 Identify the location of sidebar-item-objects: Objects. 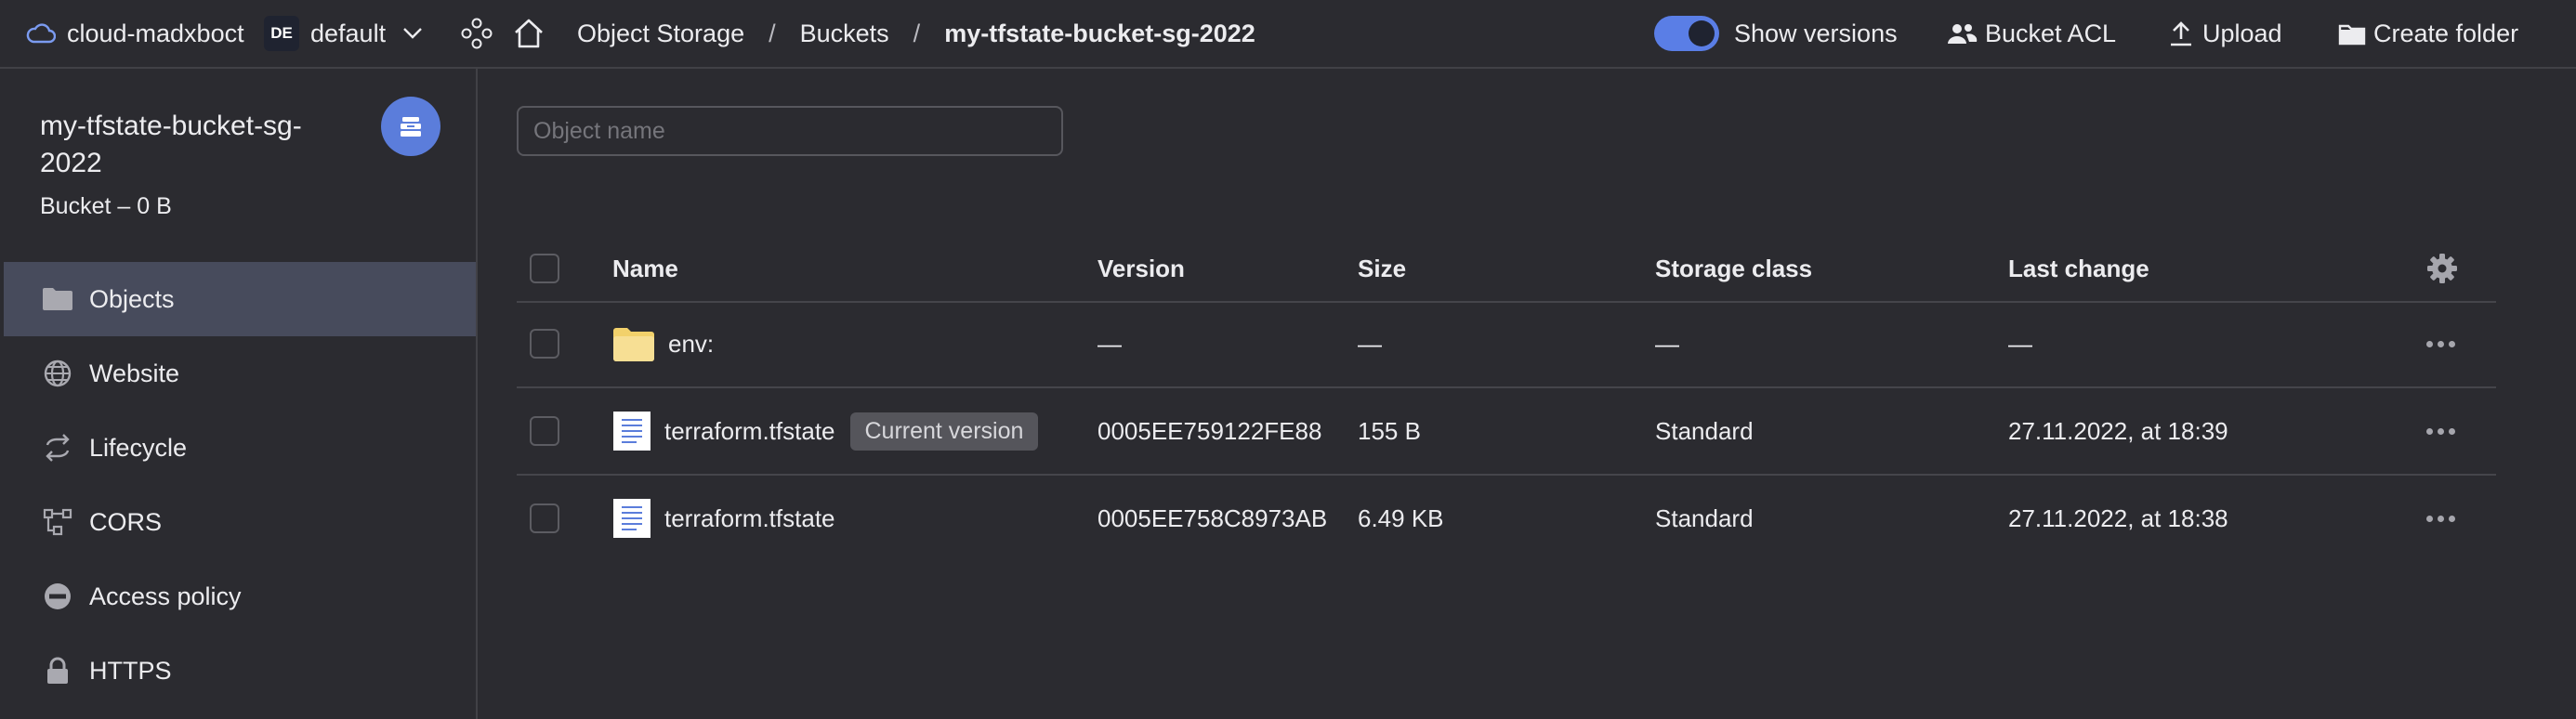
(240, 299).